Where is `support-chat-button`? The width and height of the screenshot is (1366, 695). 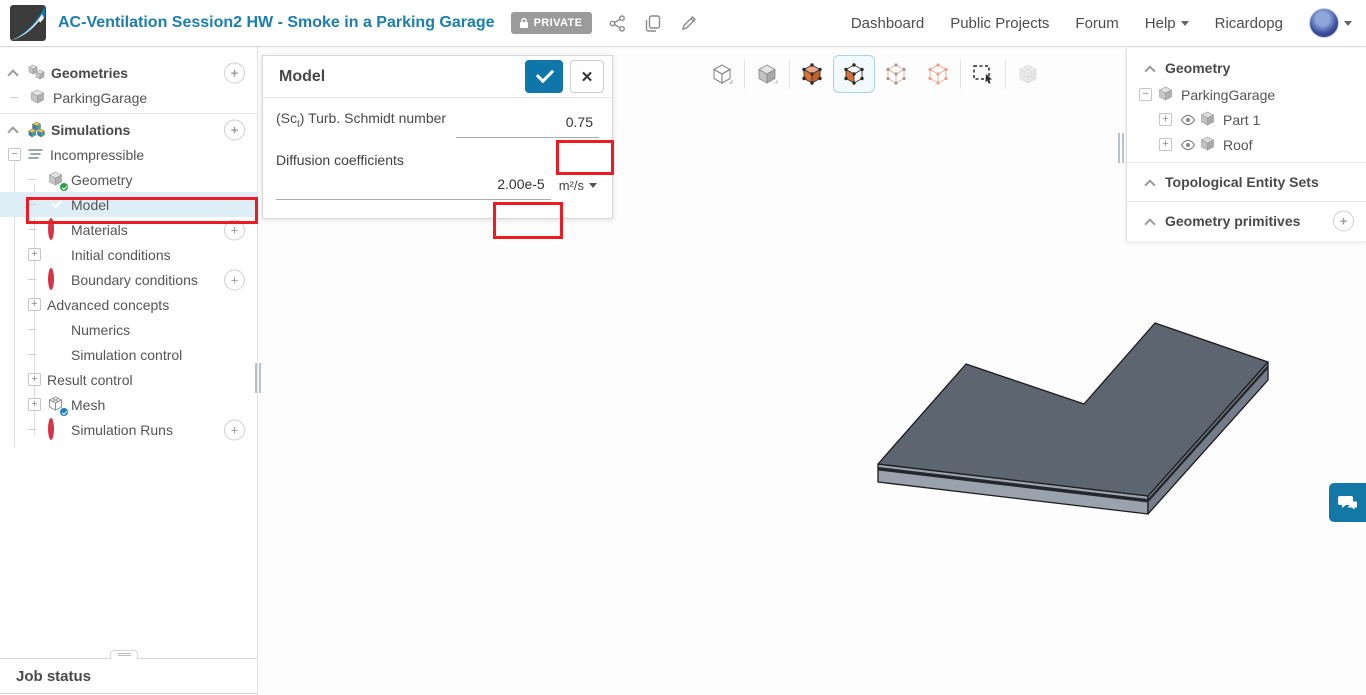 support-chat-button is located at coordinates (1347, 502).